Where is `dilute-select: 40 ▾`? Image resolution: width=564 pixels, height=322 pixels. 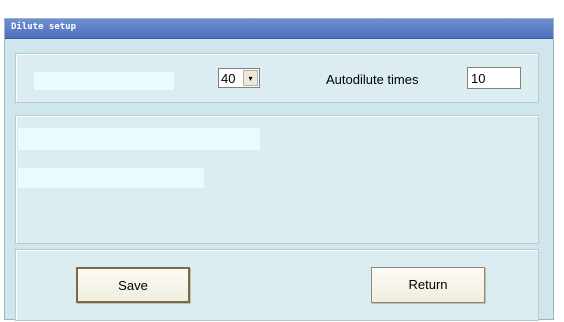
dilute-select: 40 ▾ is located at coordinates (239, 78).